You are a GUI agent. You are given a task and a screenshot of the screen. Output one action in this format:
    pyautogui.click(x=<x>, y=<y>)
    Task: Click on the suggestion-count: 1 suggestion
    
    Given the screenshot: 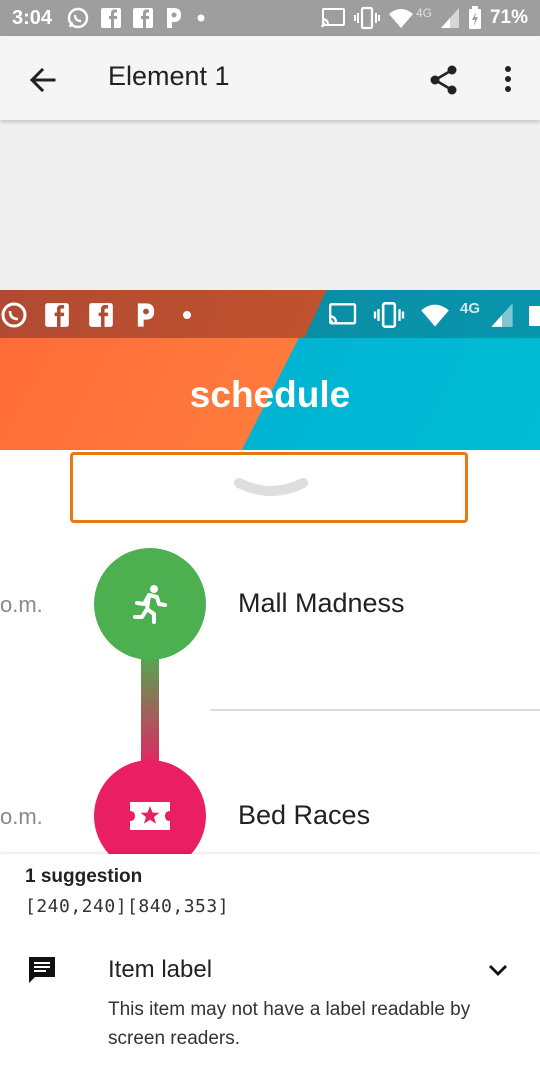 What is the action you would take?
    pyautogui.click(x=84, y=876)
    